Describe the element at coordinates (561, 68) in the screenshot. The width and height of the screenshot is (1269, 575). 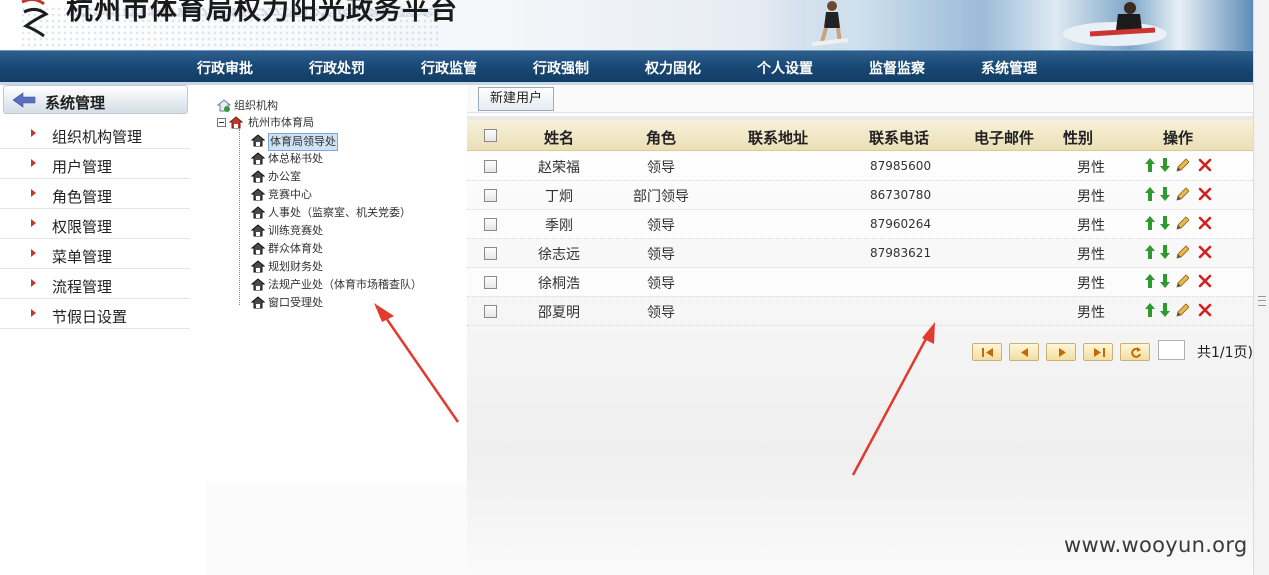
I see `nav-item-enforcement: 行政强制` at that location.